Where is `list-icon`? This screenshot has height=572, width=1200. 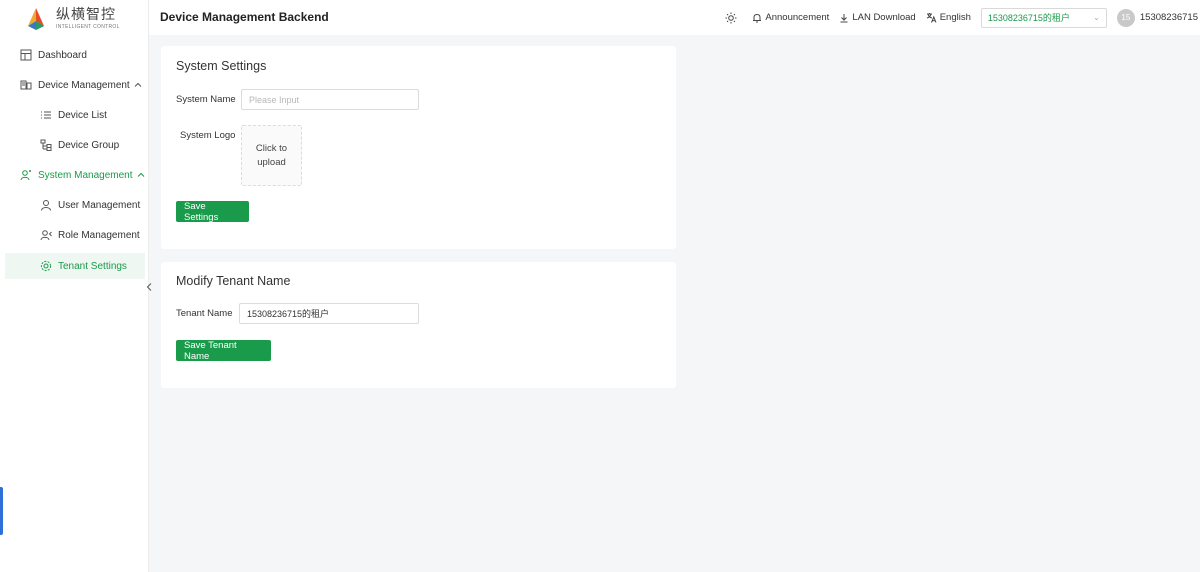 list-icon is located at coordinates (46, 115).